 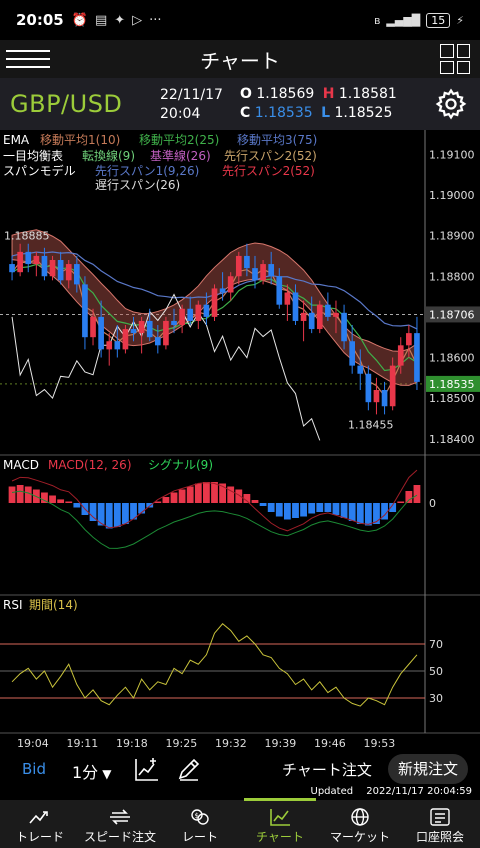 What do you see at coordinates (452, 439) in the screenshot?
I see `price-tick-label: 1.18400` at bounding box center [452, 439].